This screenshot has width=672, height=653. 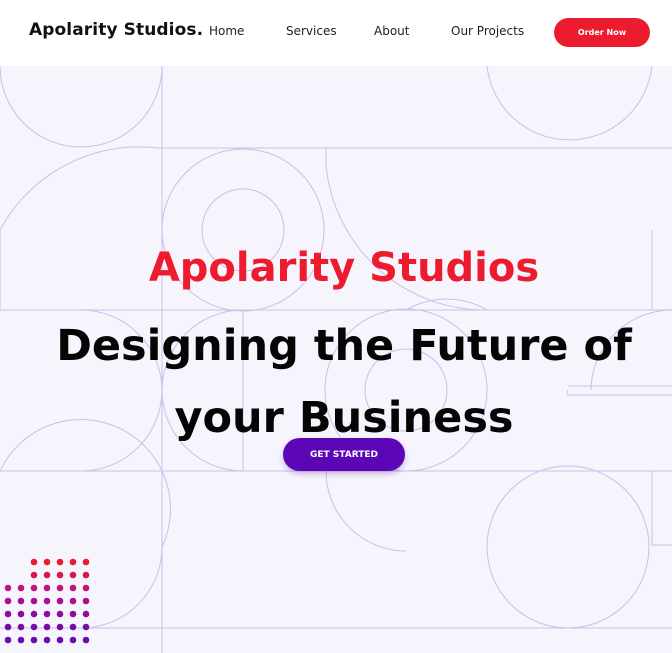 What do you see at coordinates (487, 31) in the screenshot?
I see `nav-link-our-projects: Our Projects` at bounding box center [487, 31].